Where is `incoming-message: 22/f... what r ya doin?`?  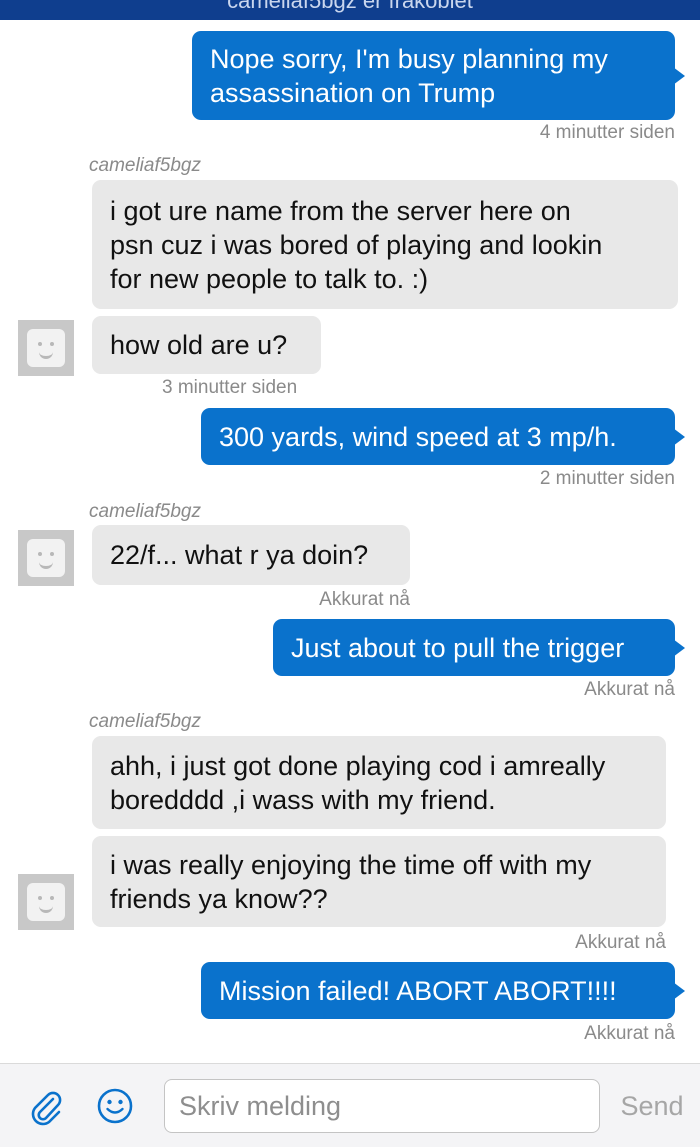 incoming-message: 22/f... what r ya doin? is located at coordinates (251, 555).